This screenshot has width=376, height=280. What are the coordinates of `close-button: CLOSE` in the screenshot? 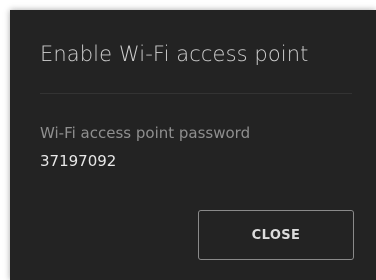 It's located at (276, 235).